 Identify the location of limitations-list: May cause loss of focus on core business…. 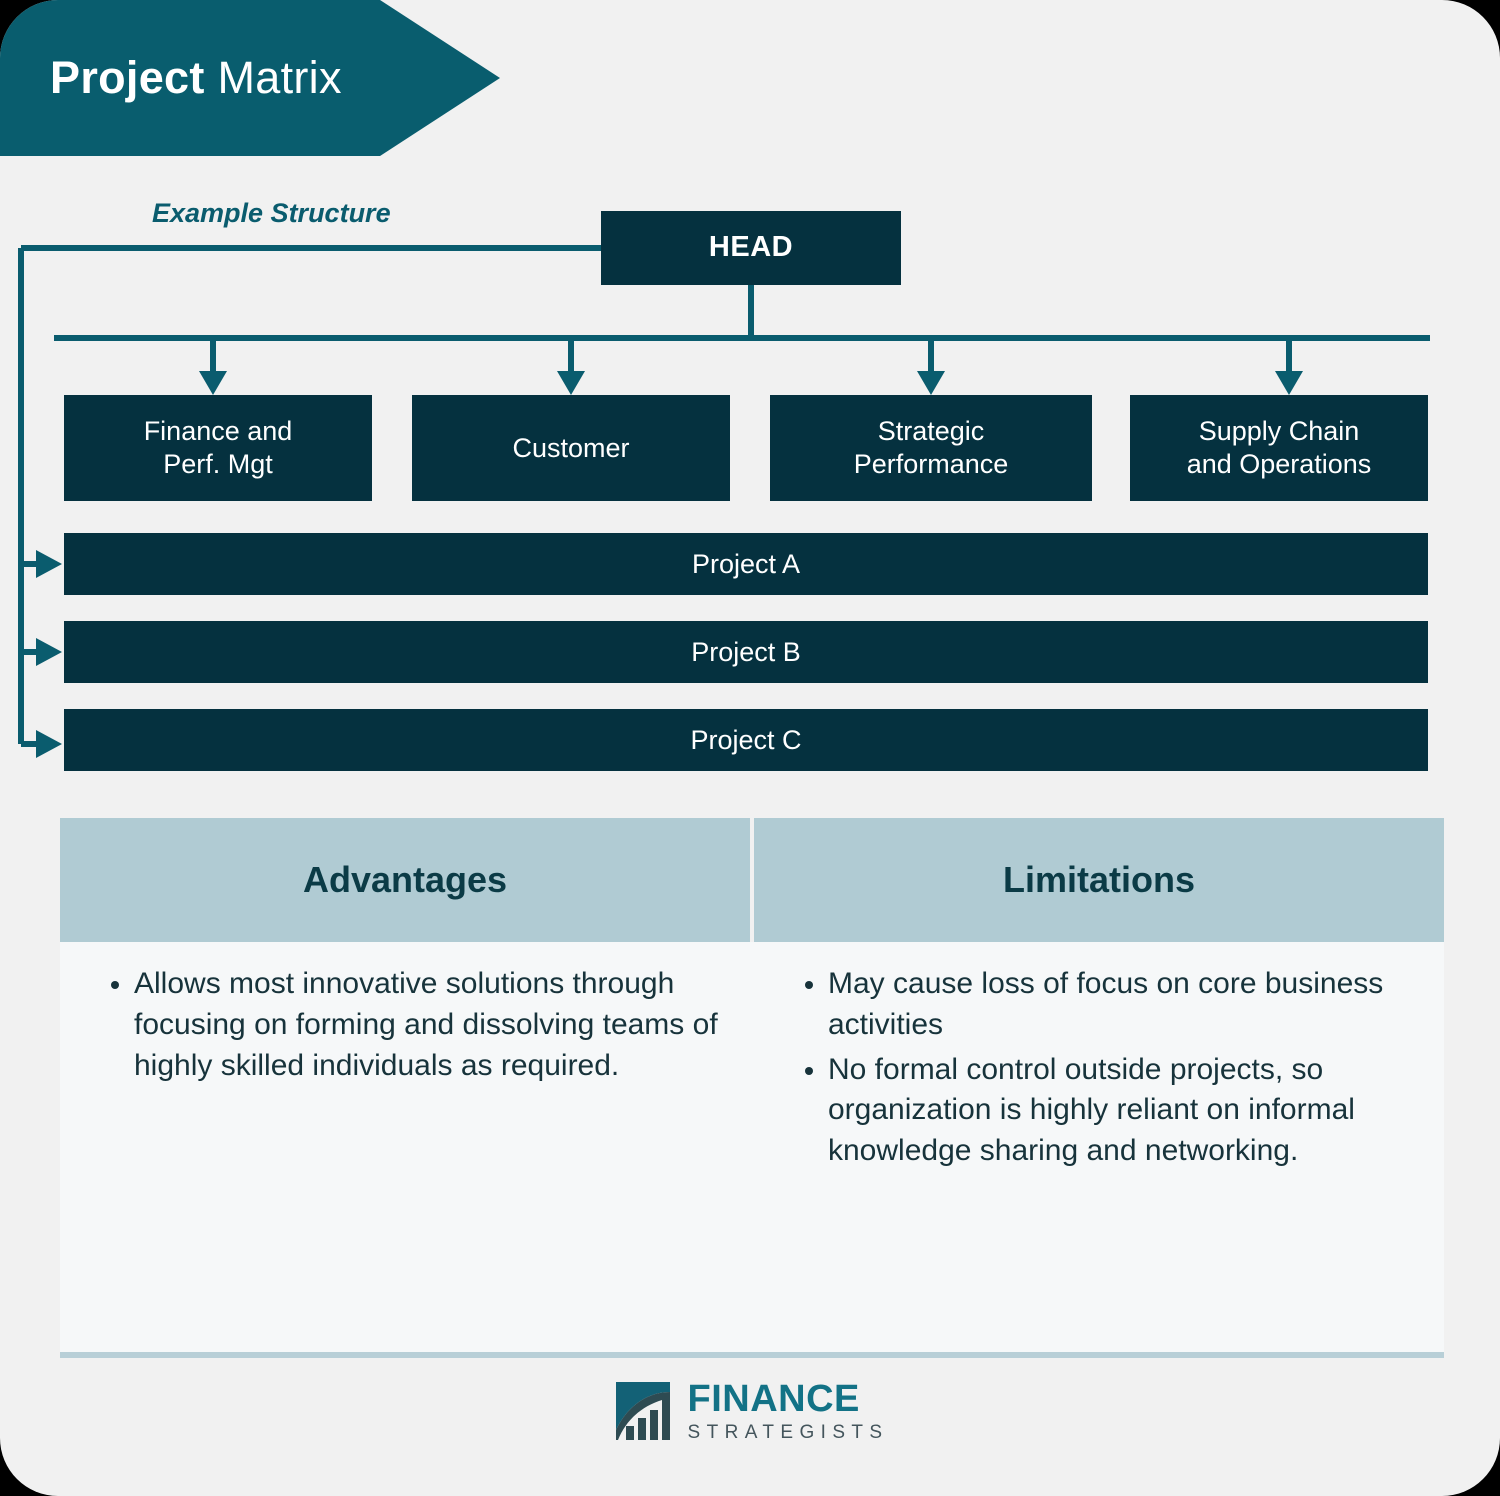
(1099, 1068).